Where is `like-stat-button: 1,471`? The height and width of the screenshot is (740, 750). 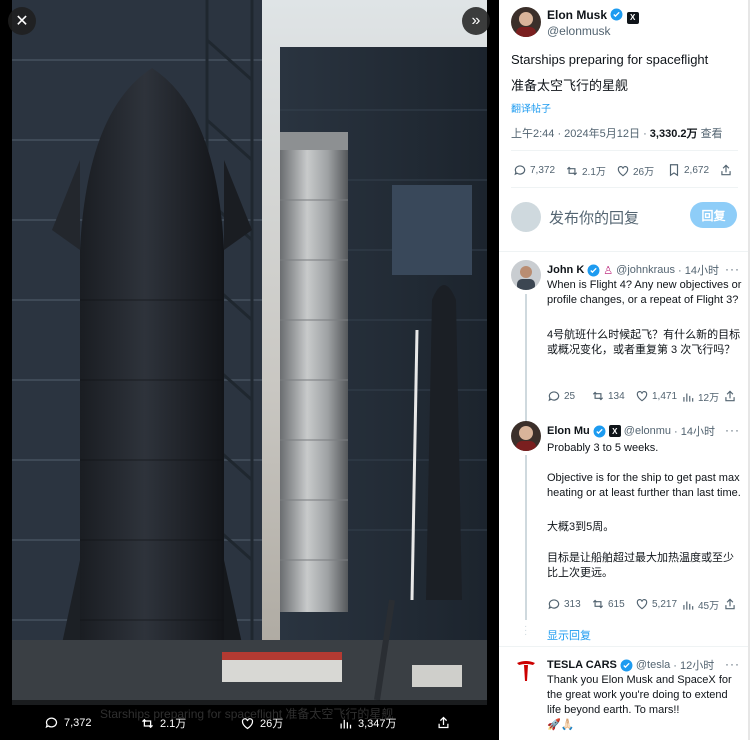 like-stat-button: 1,471 is located at coordinates (656, 396).